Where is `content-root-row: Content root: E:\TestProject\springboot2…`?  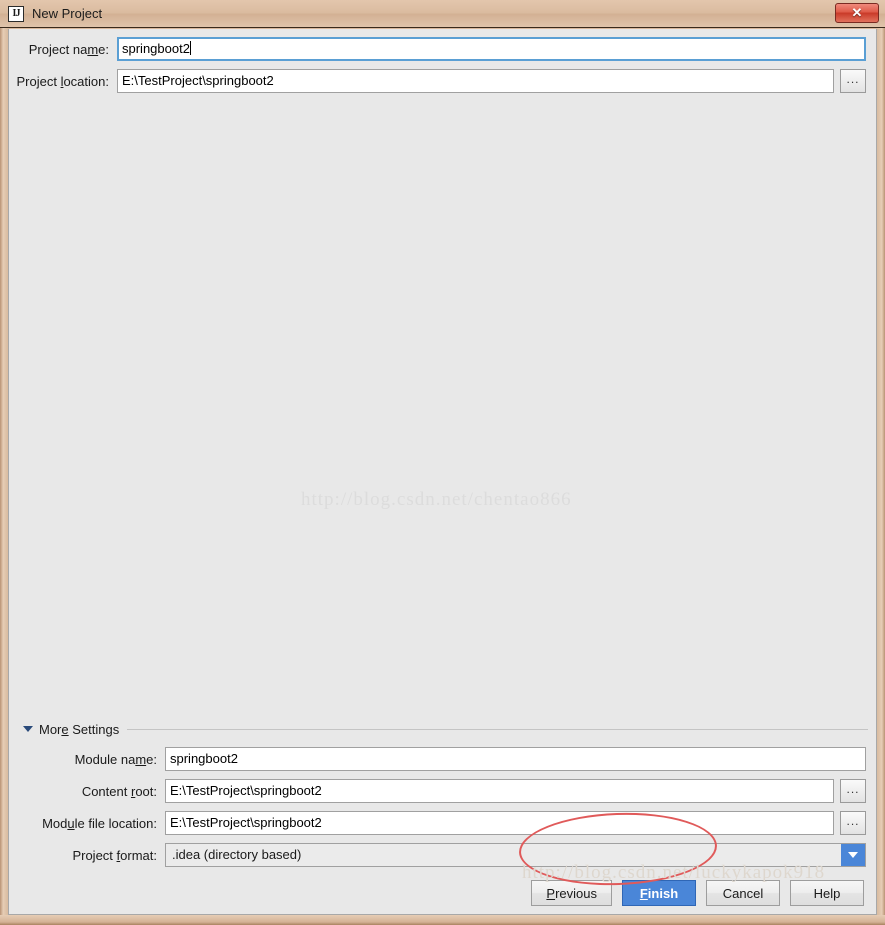
content-root-row: Content root: E:\TestProject\springboot2… is located at coordinates (440, 791).